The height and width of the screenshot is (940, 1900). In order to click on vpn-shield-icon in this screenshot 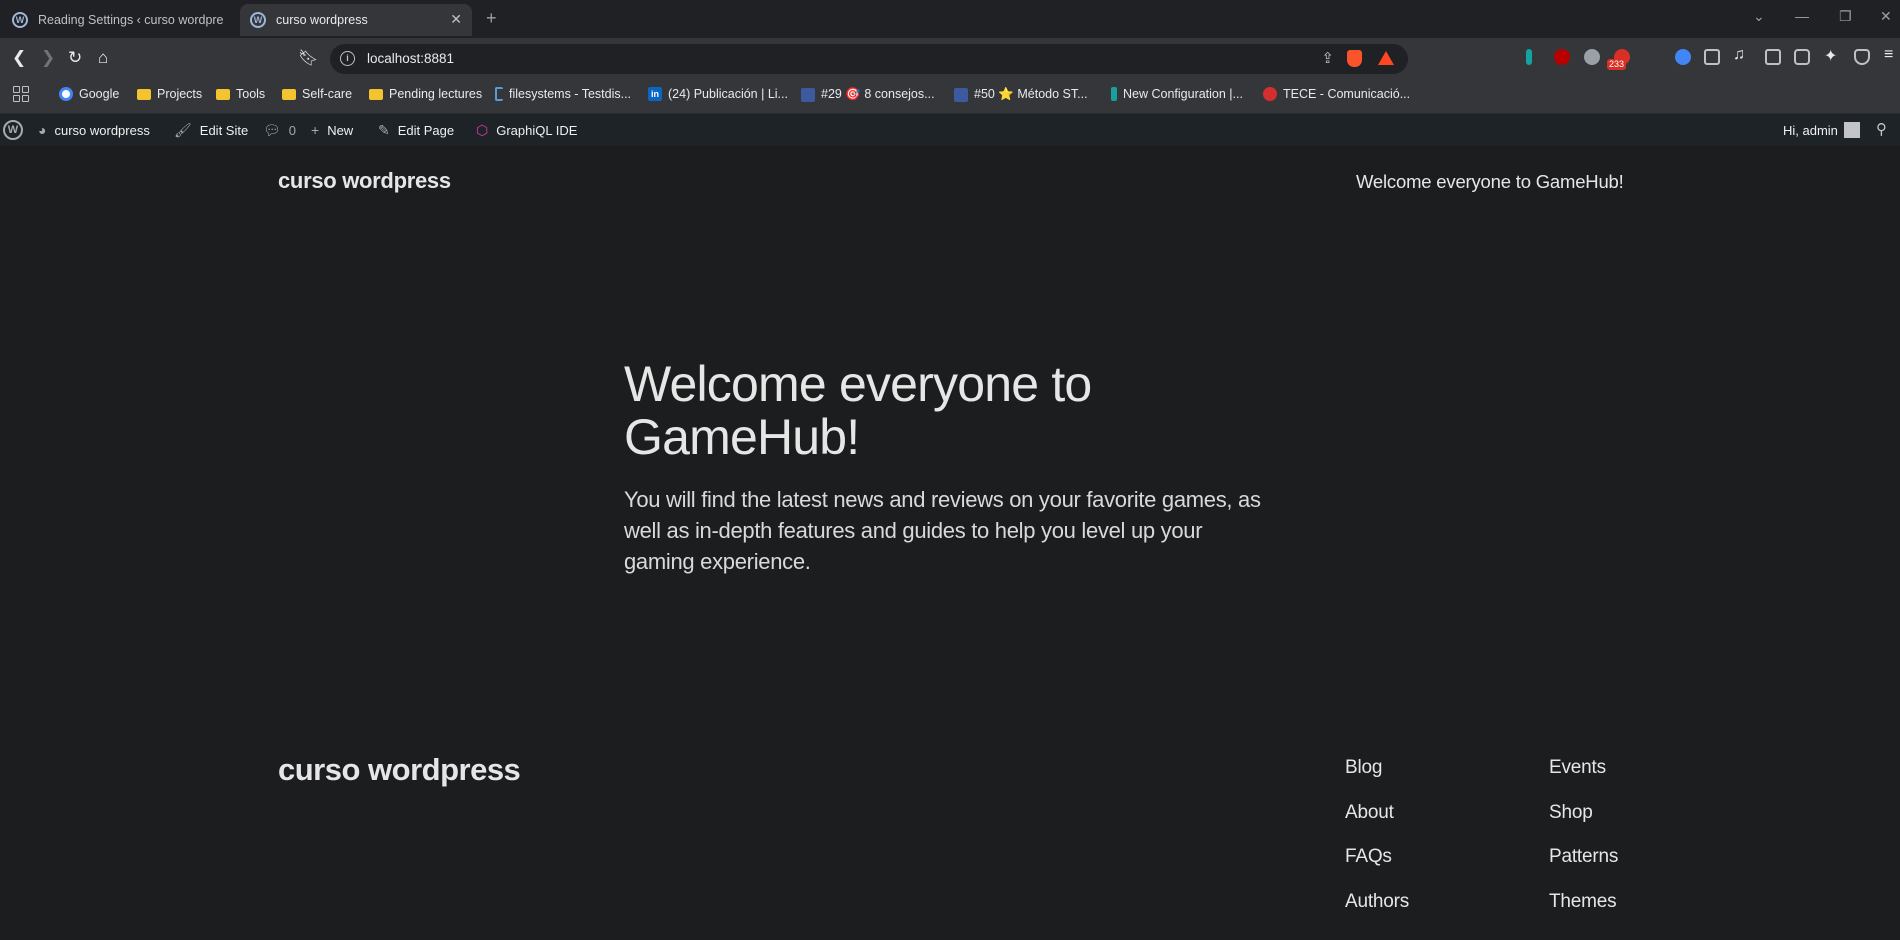, I will do `click(1862, 57)`.